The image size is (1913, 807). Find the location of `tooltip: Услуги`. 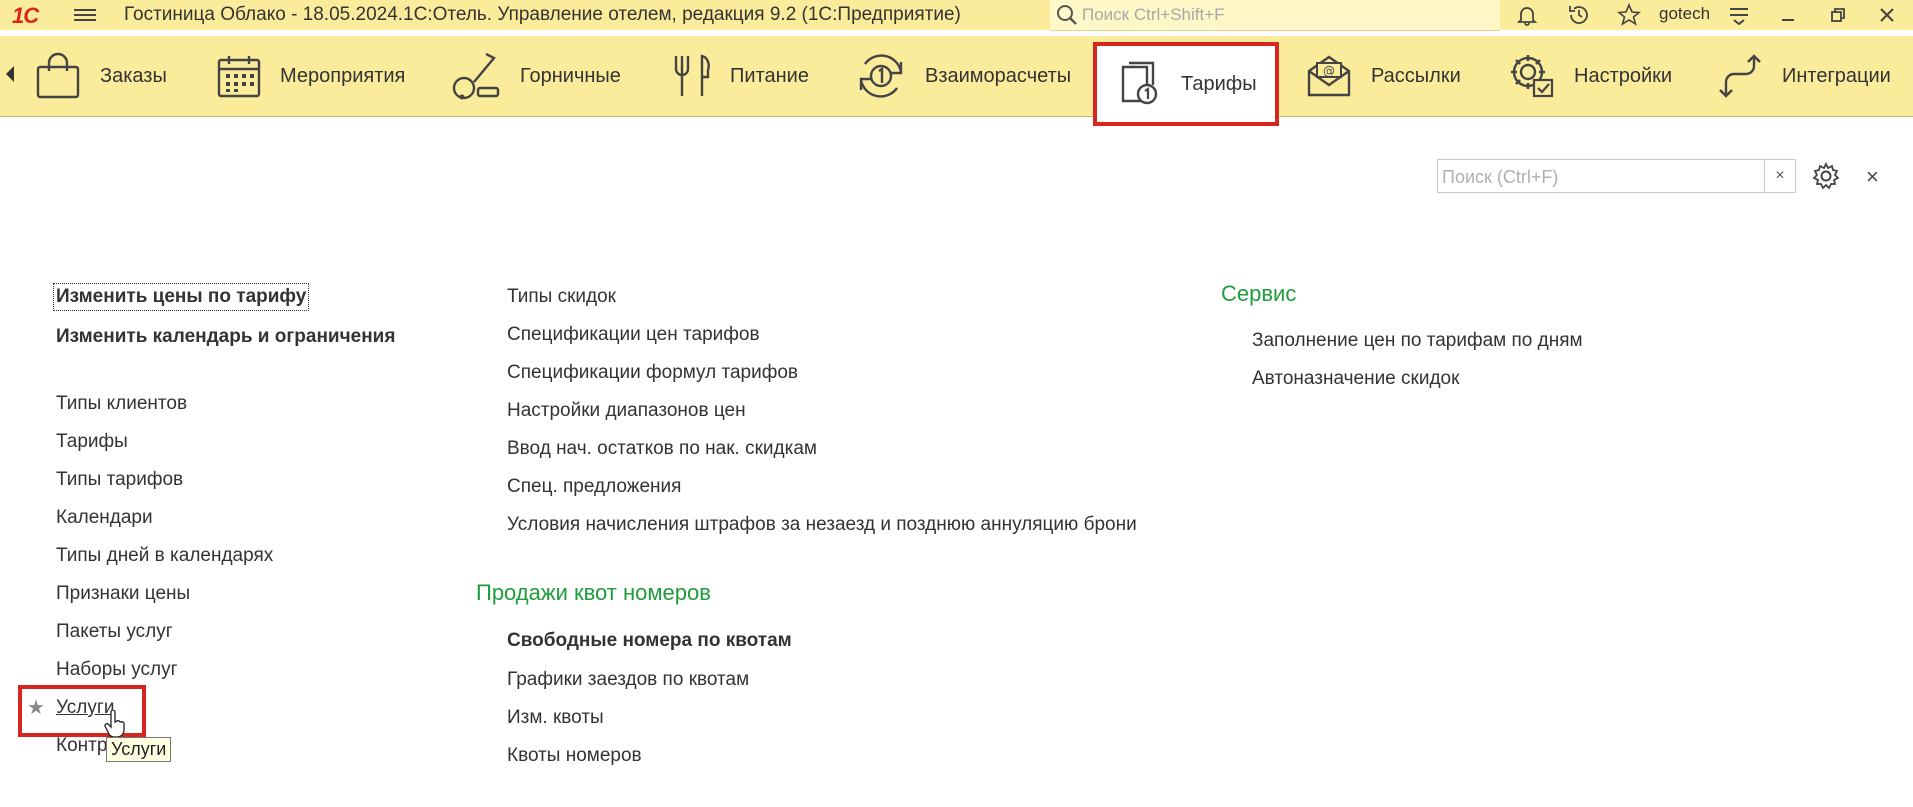

tooltip: Услуги is located at coordinates (139, 749).